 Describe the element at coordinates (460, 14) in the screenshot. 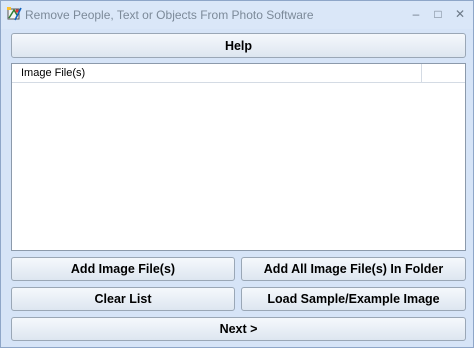

I see `close-button: ✕` at that location.